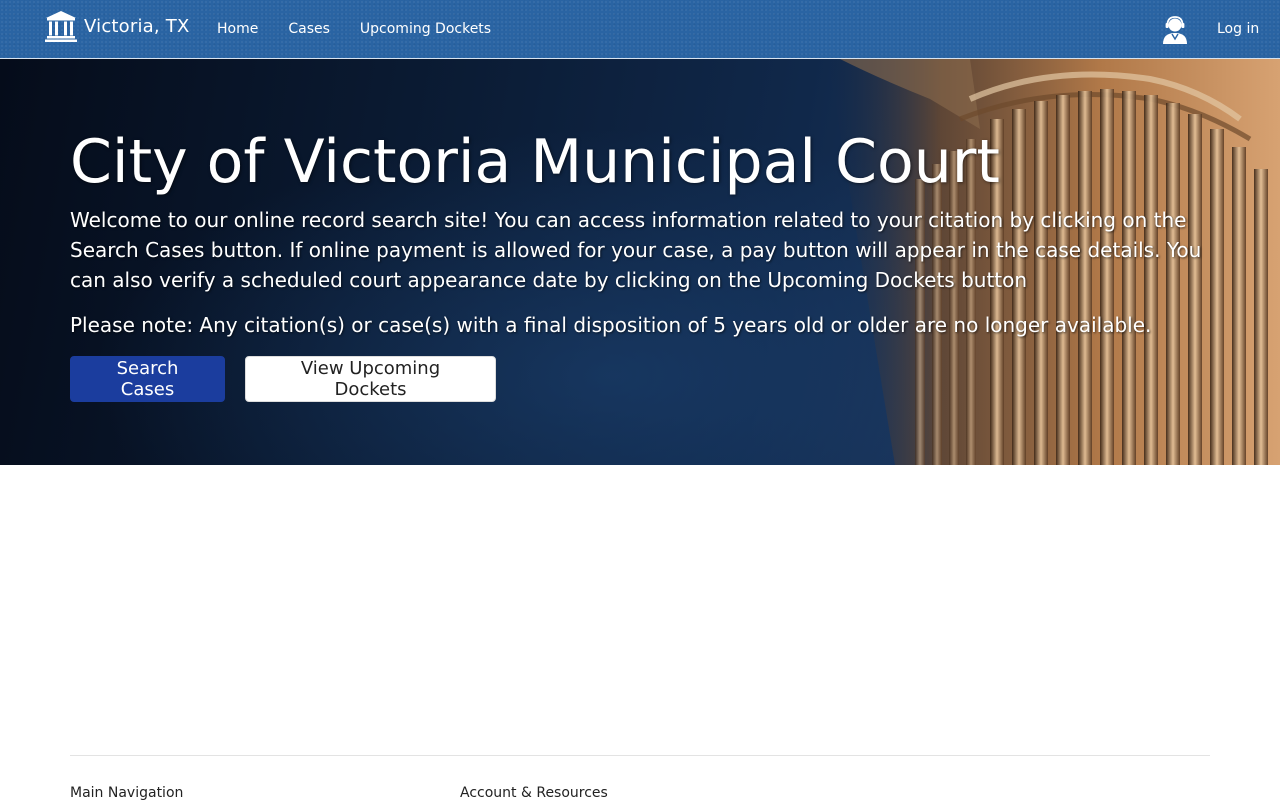  I want to click on nav-link-cases: Cases, so click(309, 29).